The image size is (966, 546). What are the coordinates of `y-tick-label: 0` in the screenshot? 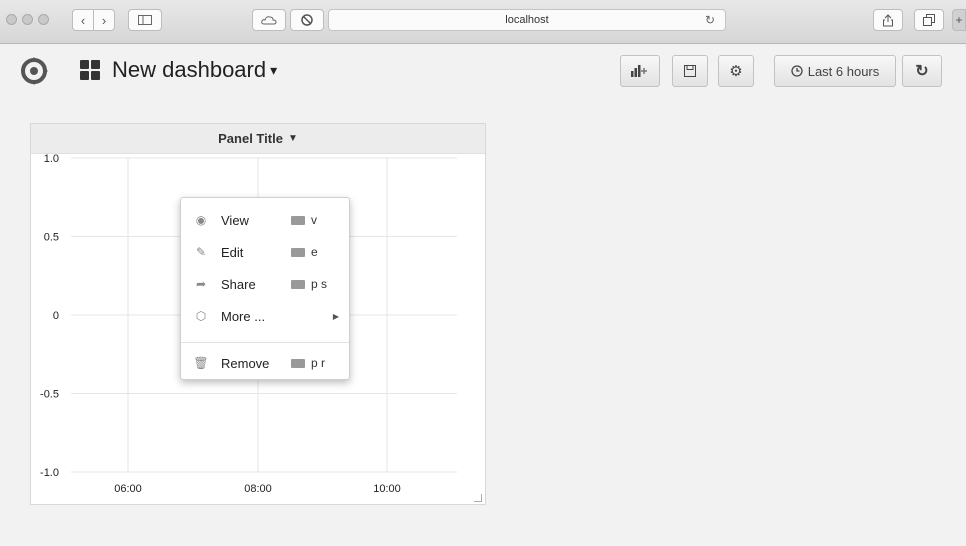 It's located at (56, 316).